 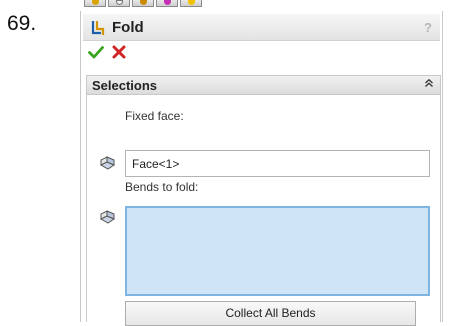 I want to click on selections-group-header: Selections, so click(x=263, y=85).